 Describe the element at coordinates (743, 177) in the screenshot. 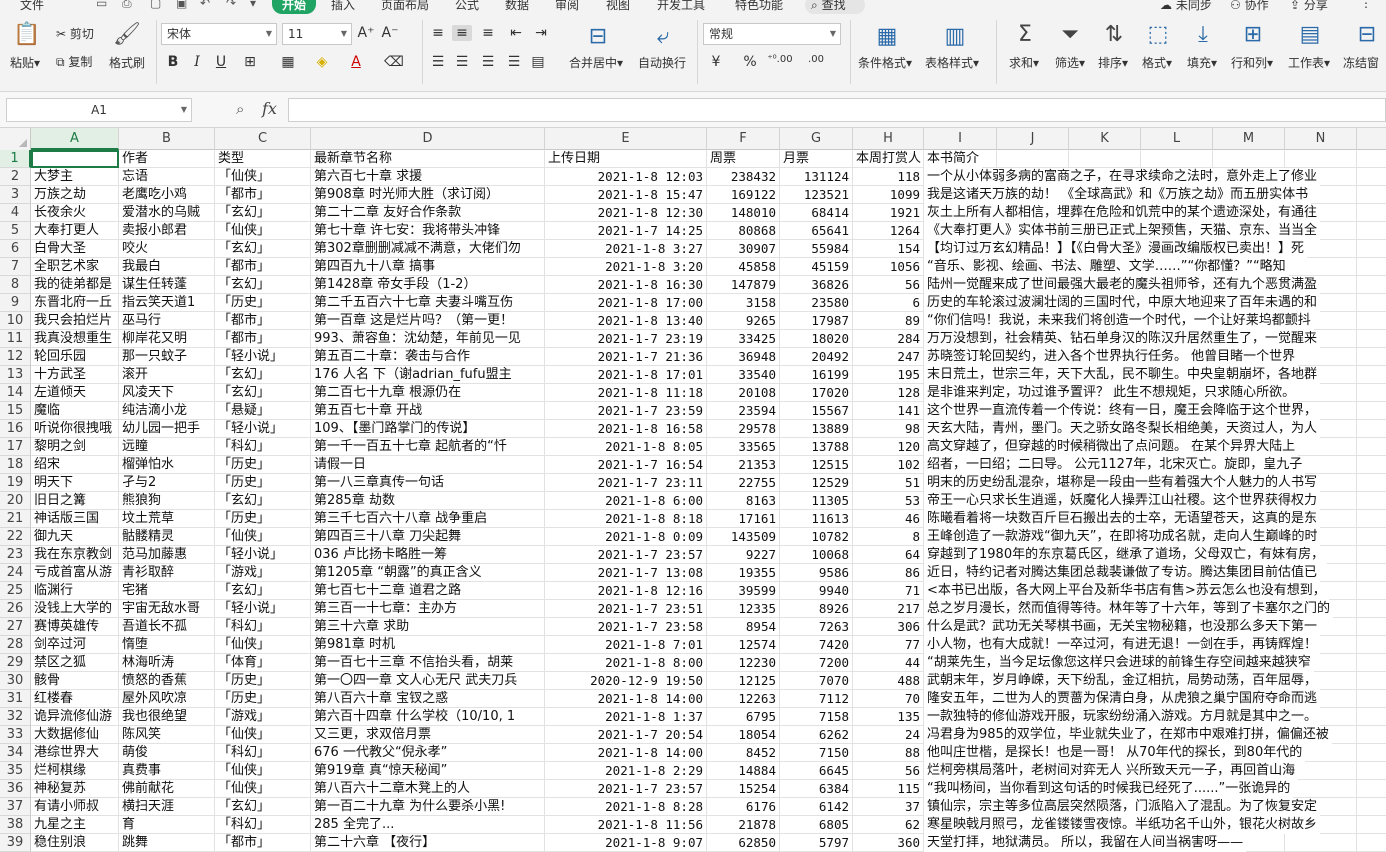

I see `cell: 238432` at that location.